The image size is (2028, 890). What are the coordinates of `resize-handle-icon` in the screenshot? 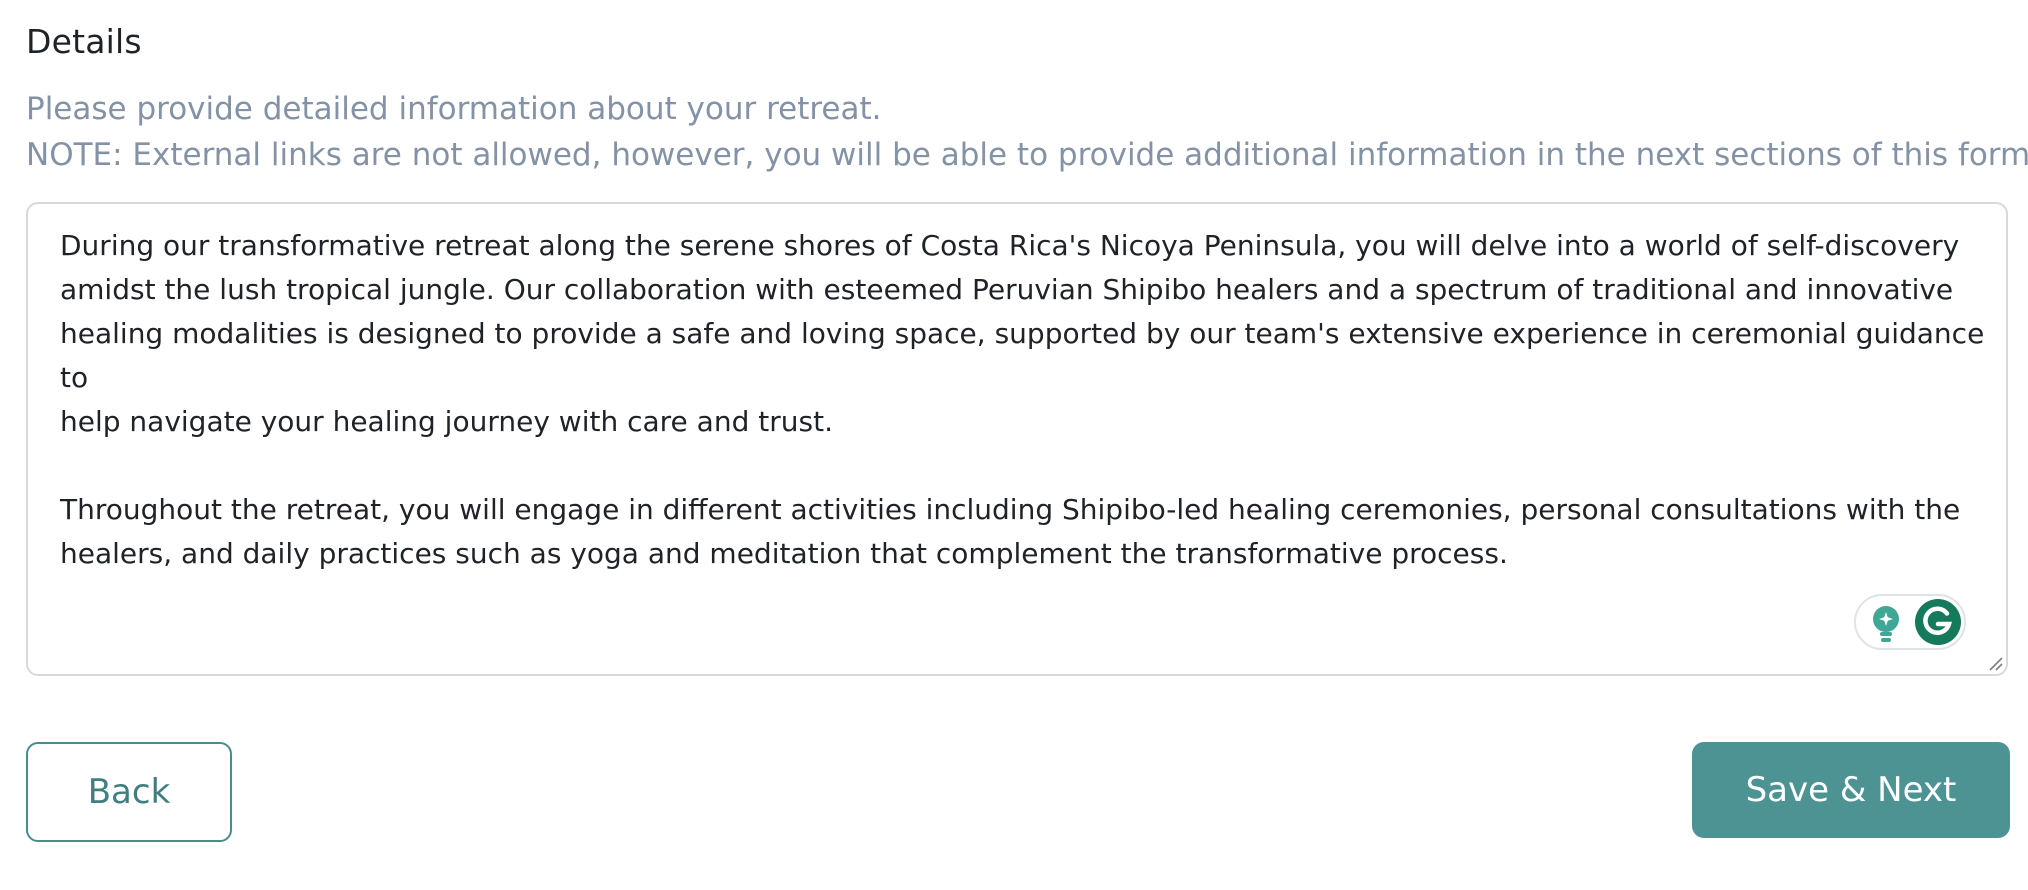 It's located at (1995, 663).